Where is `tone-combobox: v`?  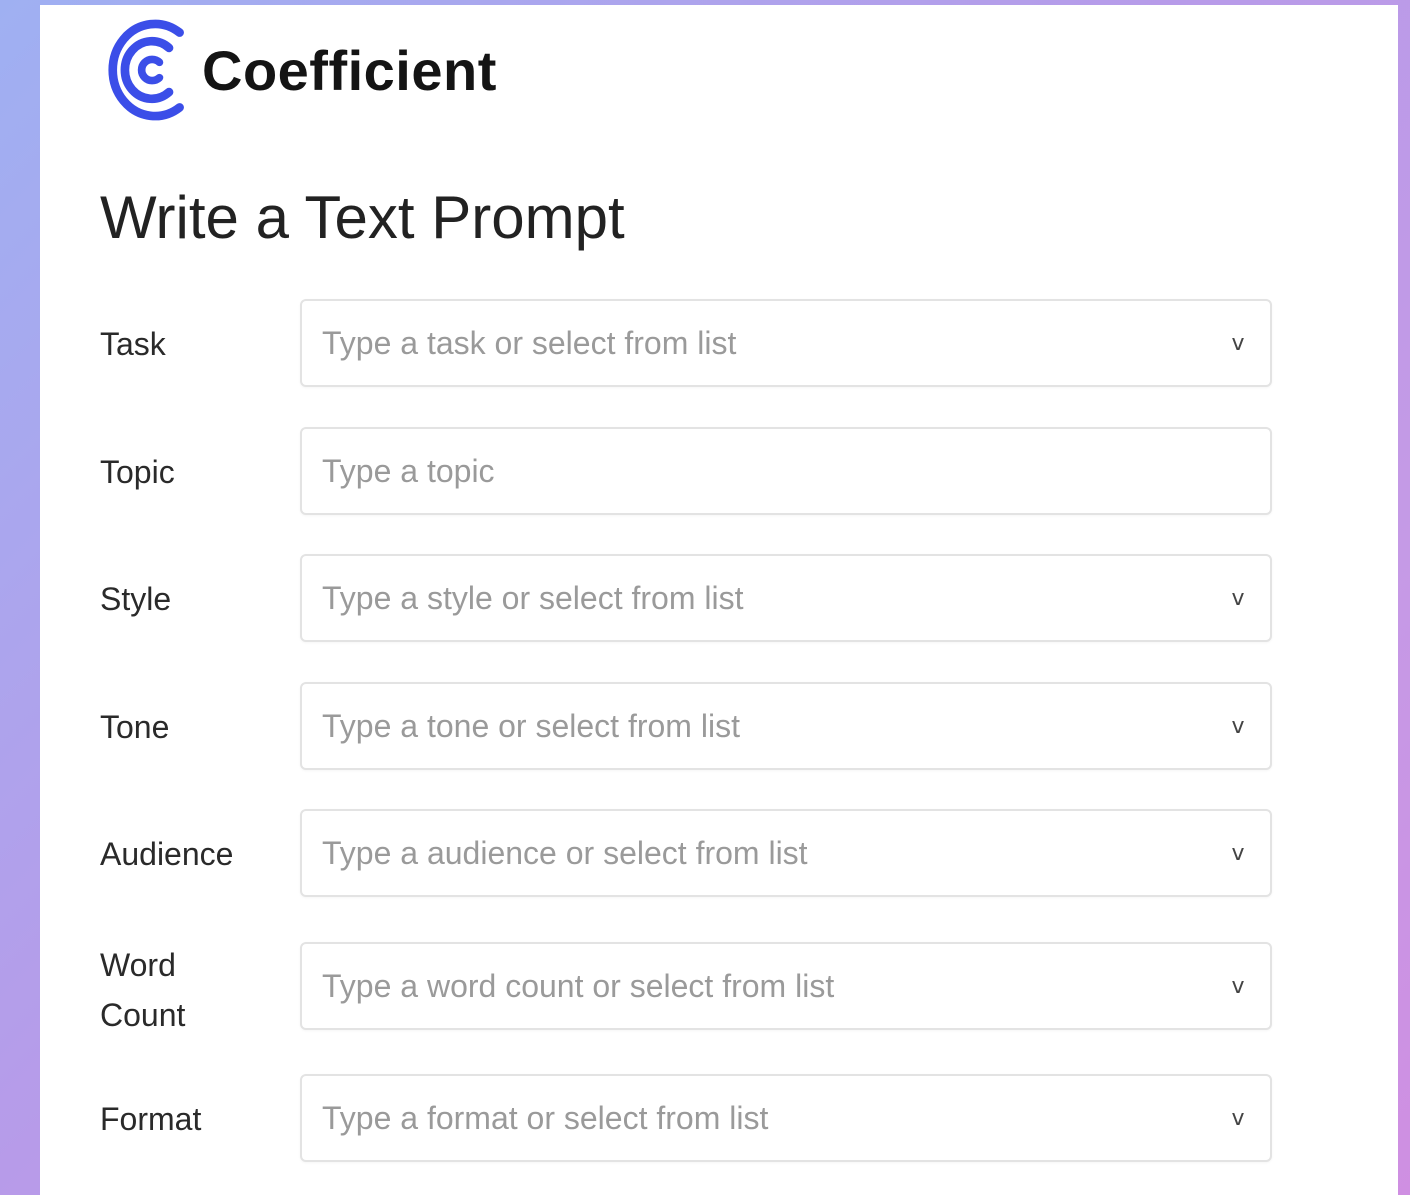 tone-combobox: v is located at coordinates (786, 726).